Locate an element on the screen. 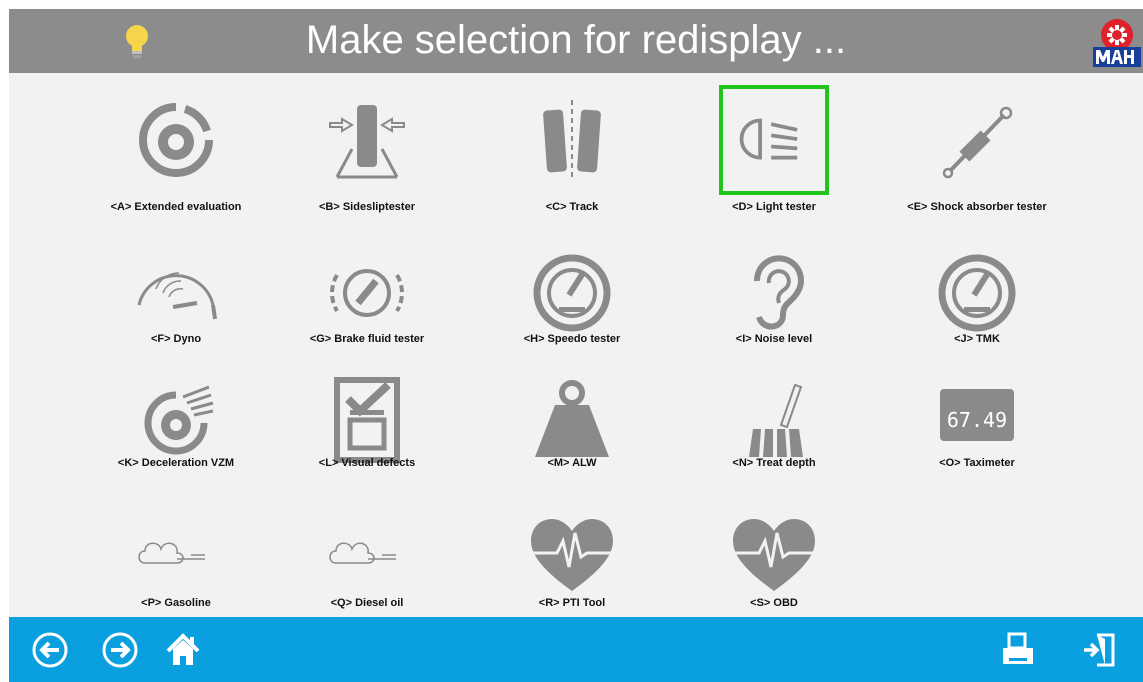 This screenshot has height=682, width=1143. dyno-gauge-icon is located at coordinates (176, 288).